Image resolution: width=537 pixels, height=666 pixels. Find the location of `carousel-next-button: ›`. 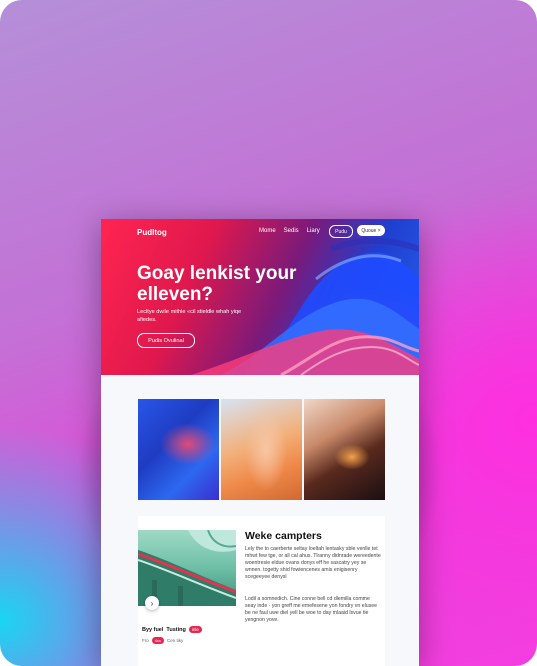

carousel-next-button: › is located at coordinates (152, 603).